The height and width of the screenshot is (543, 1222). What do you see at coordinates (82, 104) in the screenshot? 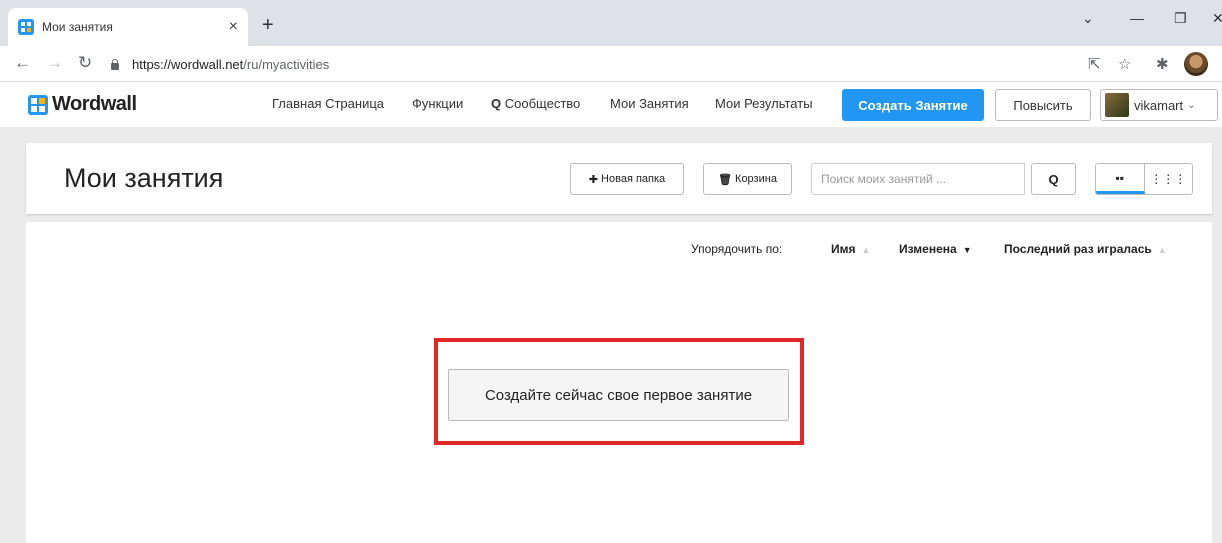
I see `wordwall-logo: Wordwall` at bounding box center [82, 104].